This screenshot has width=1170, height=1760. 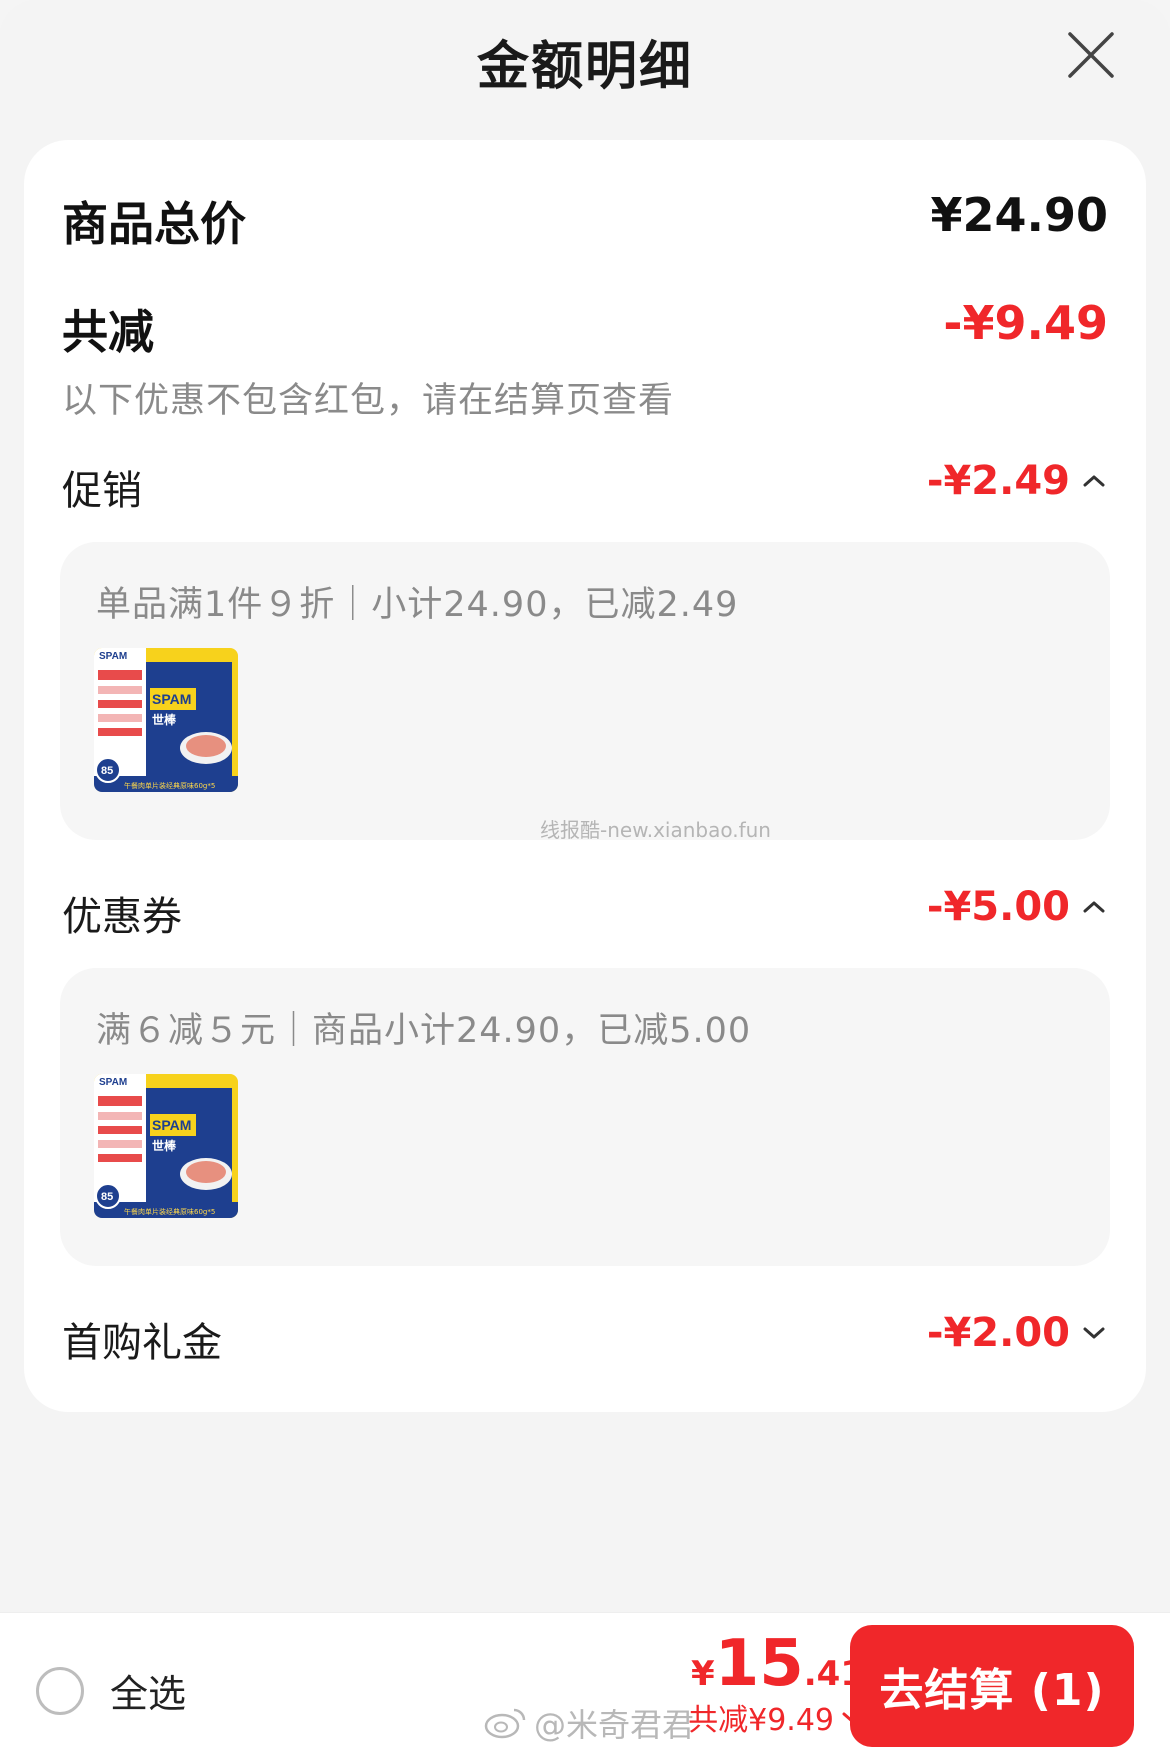 I want to click on coupon-value: -¥5.00, so click(x=998, y=907).